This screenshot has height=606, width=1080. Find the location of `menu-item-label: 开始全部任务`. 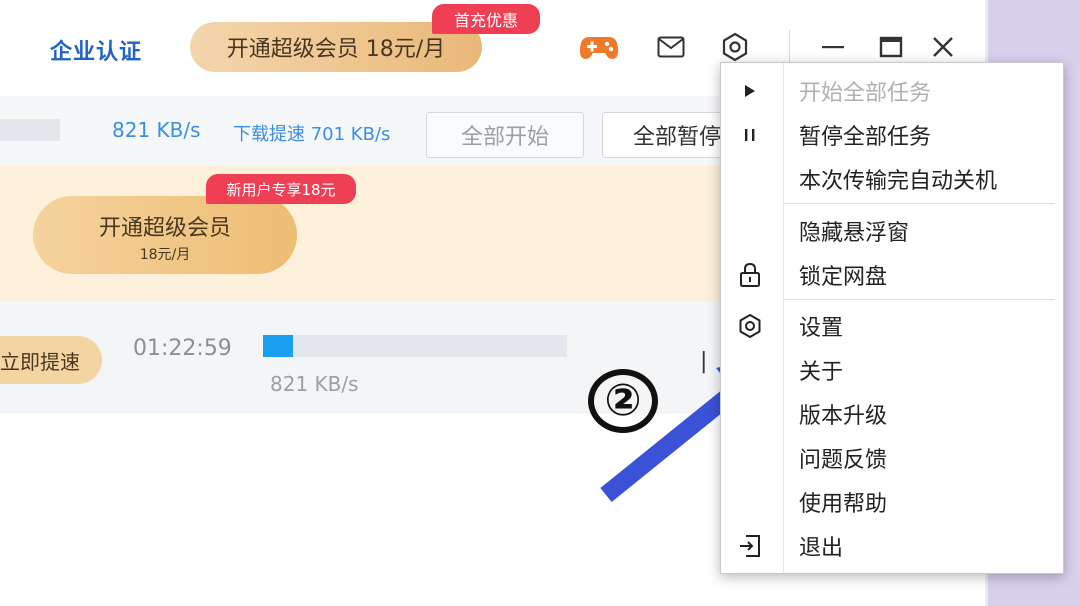

menu-item-label: 开始全部任务 is located at coordinates (865, 93).